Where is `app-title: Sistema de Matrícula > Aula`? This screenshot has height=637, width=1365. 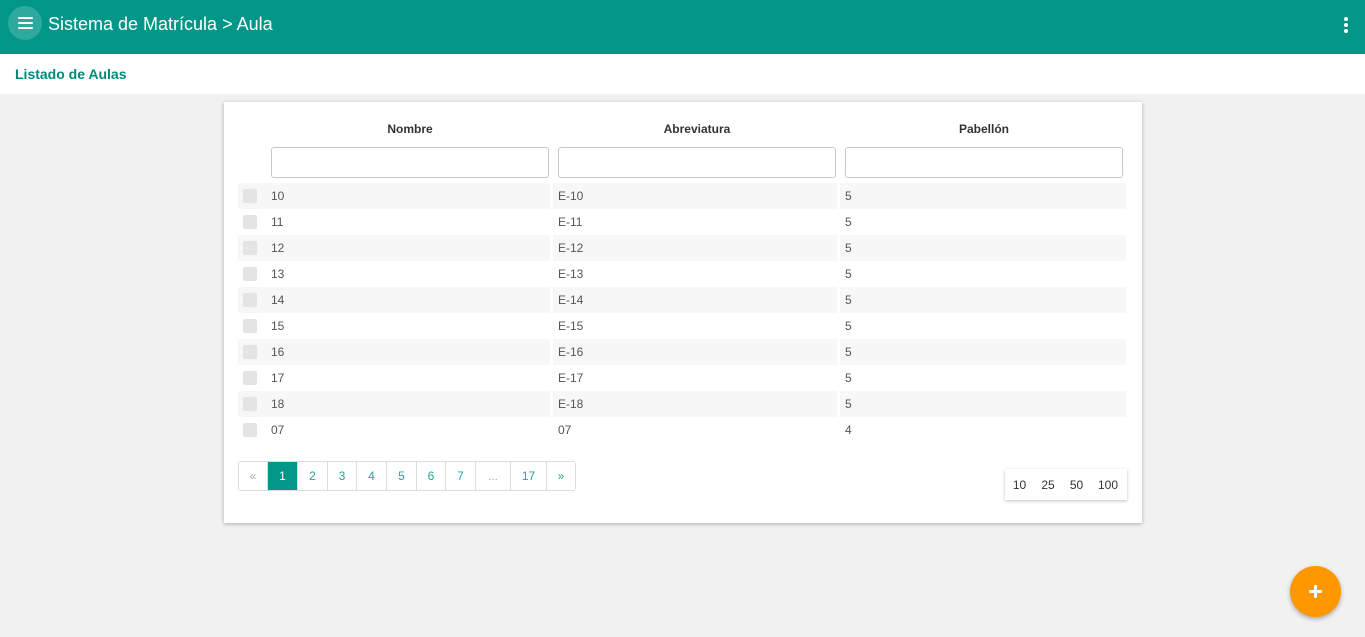
app-title: Sistema de Matrícula > Aula is located at coordinates (160, 24).